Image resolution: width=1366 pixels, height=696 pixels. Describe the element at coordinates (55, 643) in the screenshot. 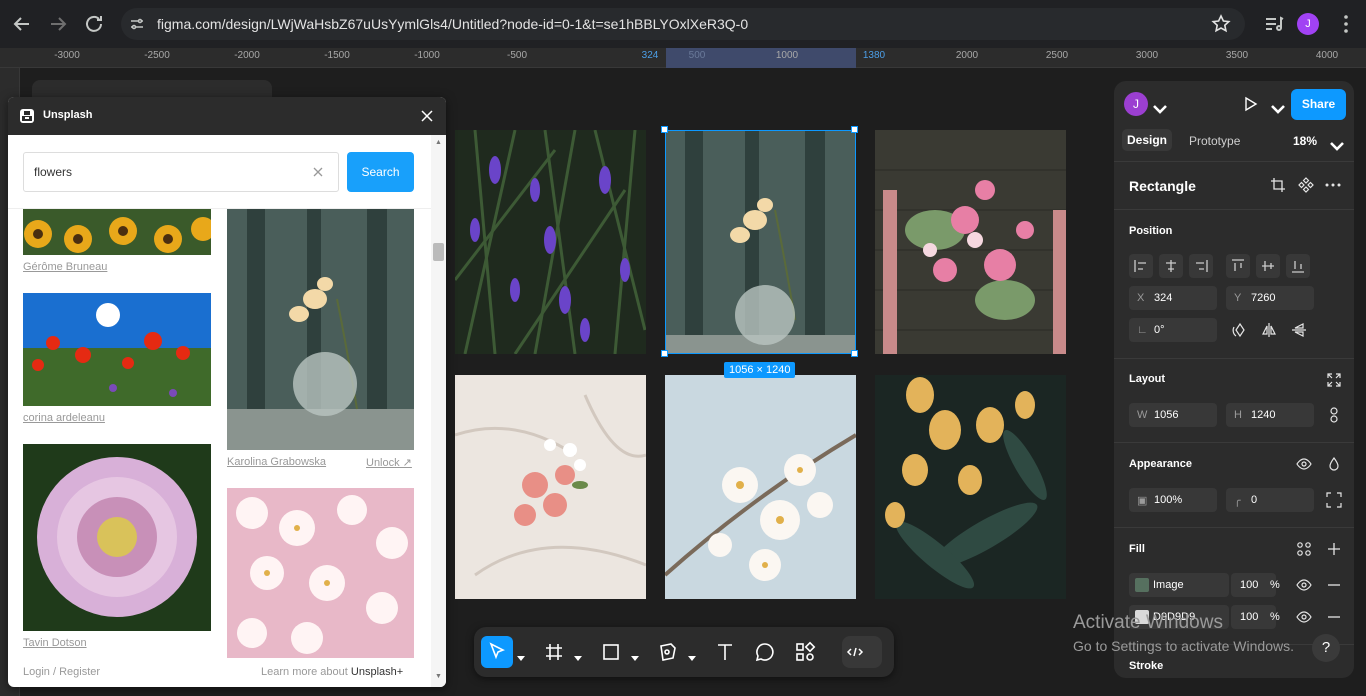

I see `photo-credit-link: Tavin Dotson` at that location.